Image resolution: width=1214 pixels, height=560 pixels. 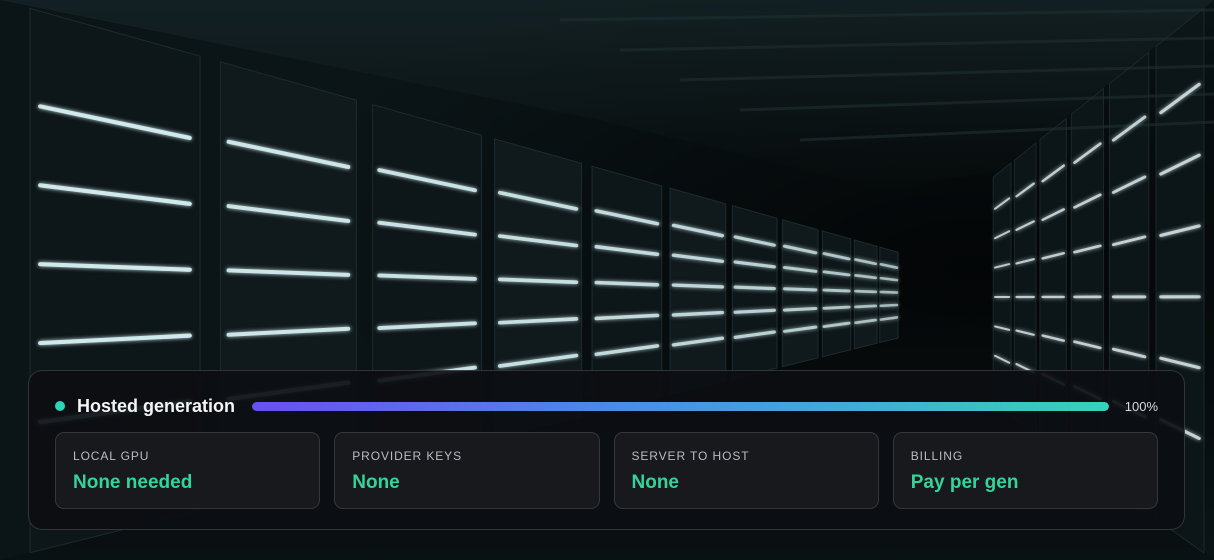 I want to click on card-label: SERVER TO HOST, so click(x=690, y=456).